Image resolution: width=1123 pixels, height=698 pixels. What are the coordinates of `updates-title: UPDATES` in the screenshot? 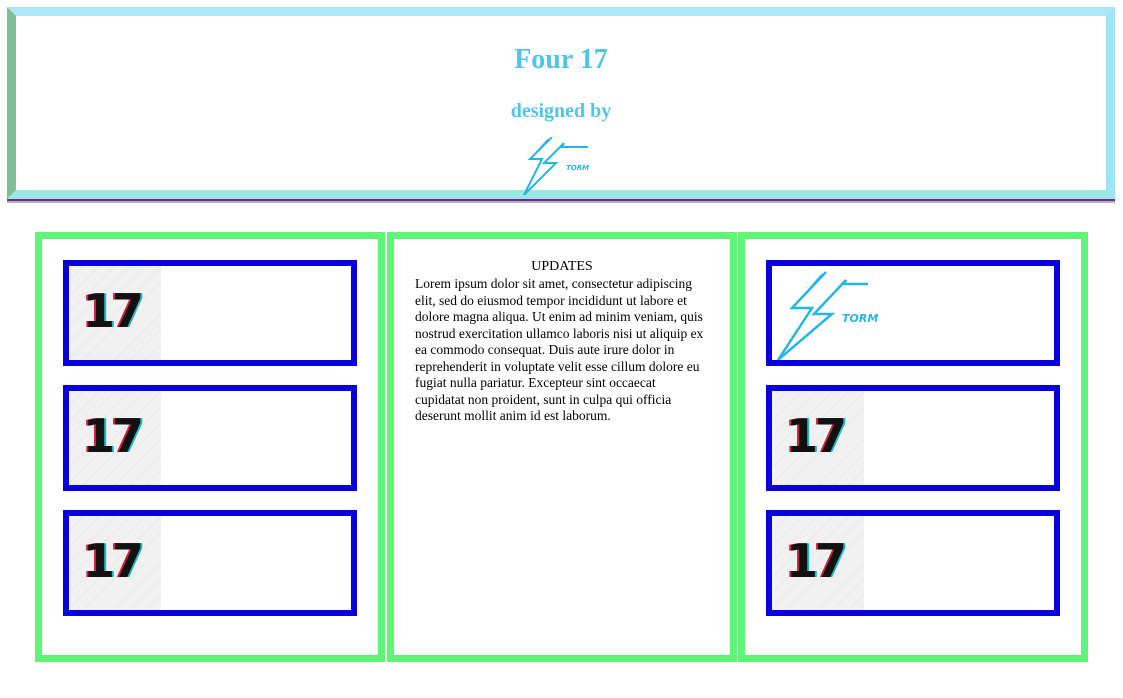 It's located at (562, 266).